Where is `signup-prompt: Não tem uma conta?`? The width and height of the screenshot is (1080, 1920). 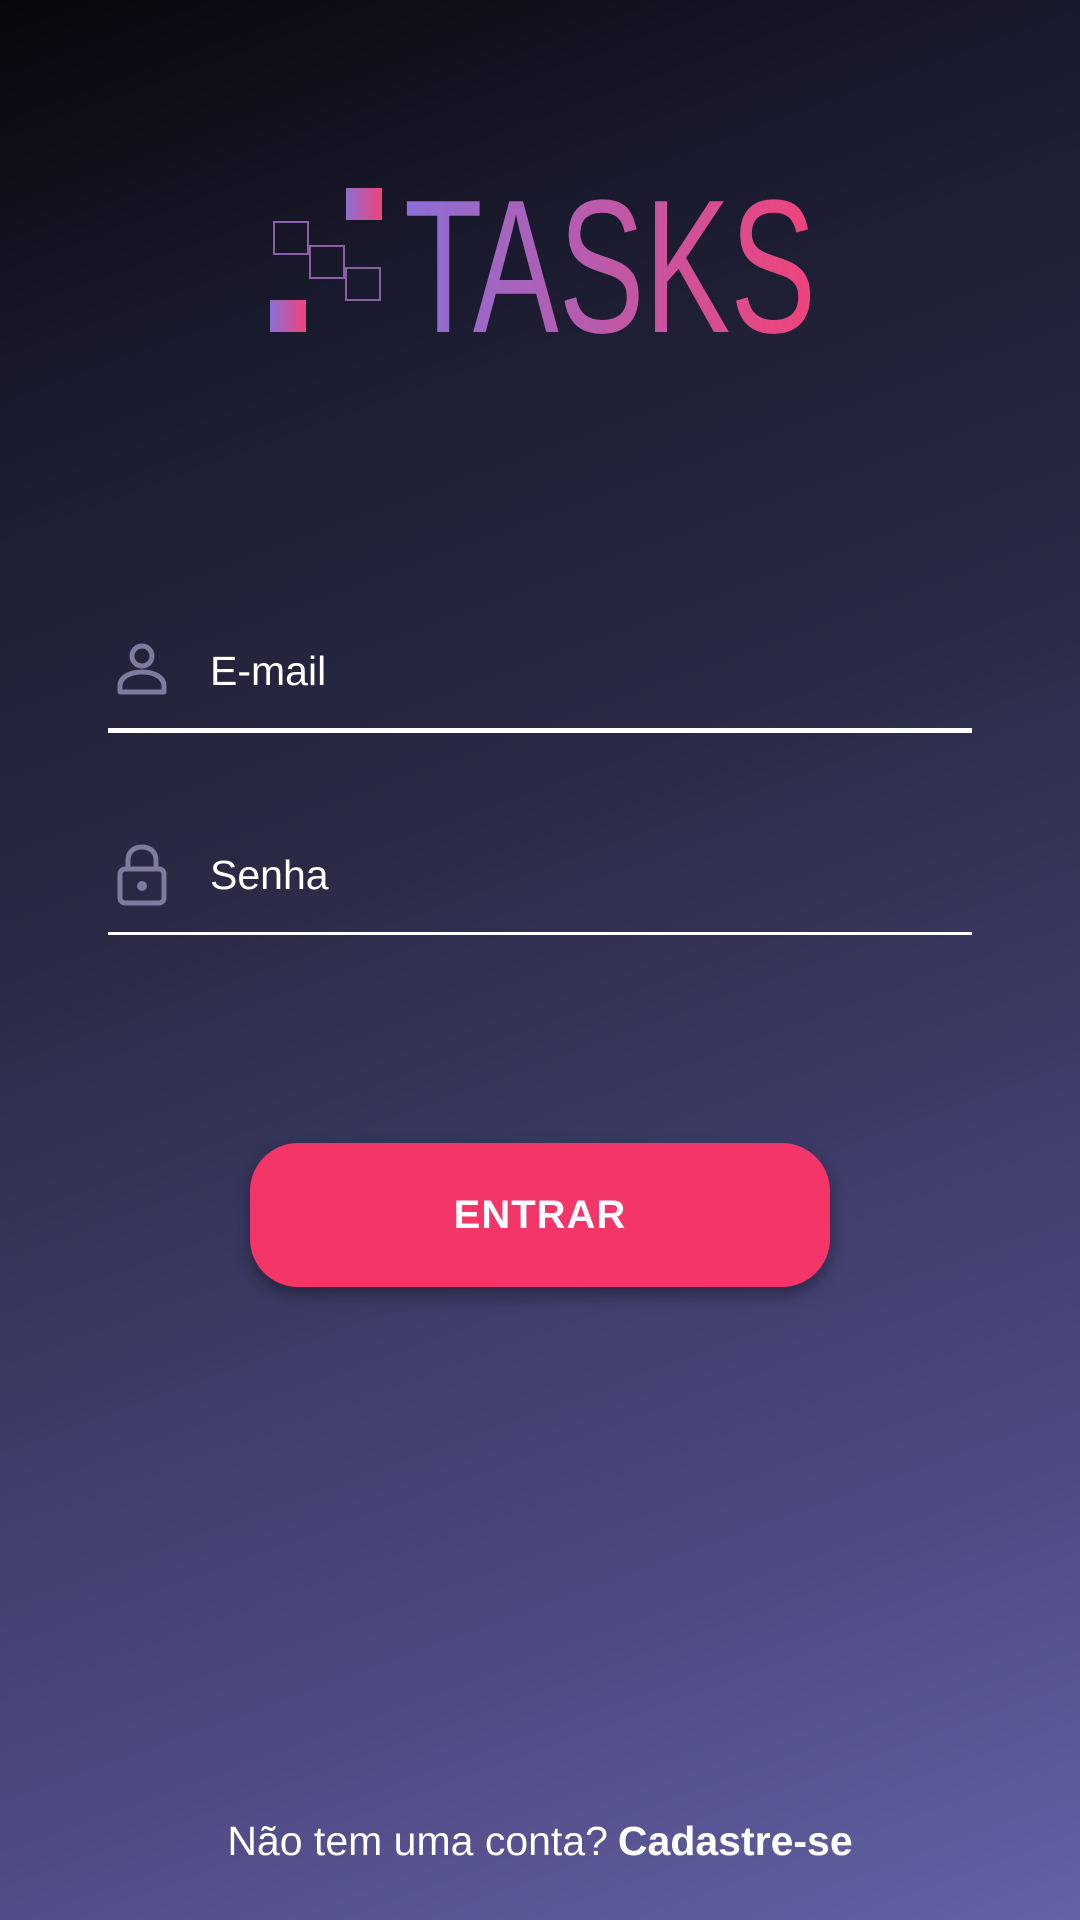
signup-prompt: Não tem uma conta? is located at coordinates (417, 1841).